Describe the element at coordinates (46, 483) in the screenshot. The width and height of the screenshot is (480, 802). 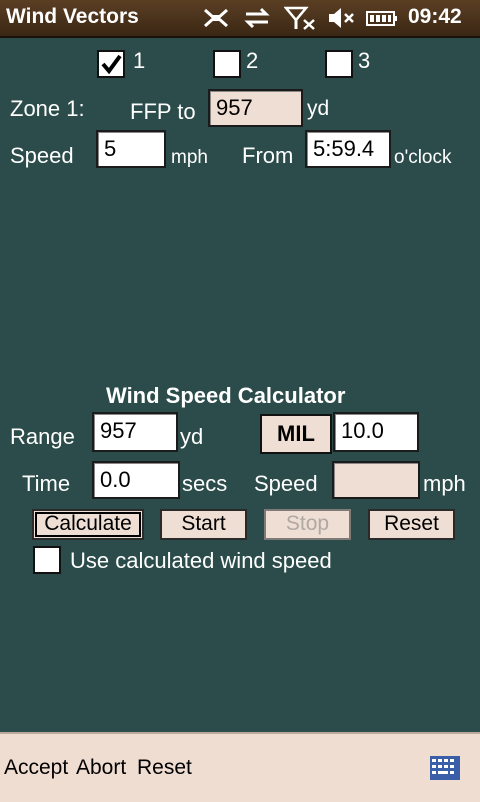
I see `time-label: Time` at that location.